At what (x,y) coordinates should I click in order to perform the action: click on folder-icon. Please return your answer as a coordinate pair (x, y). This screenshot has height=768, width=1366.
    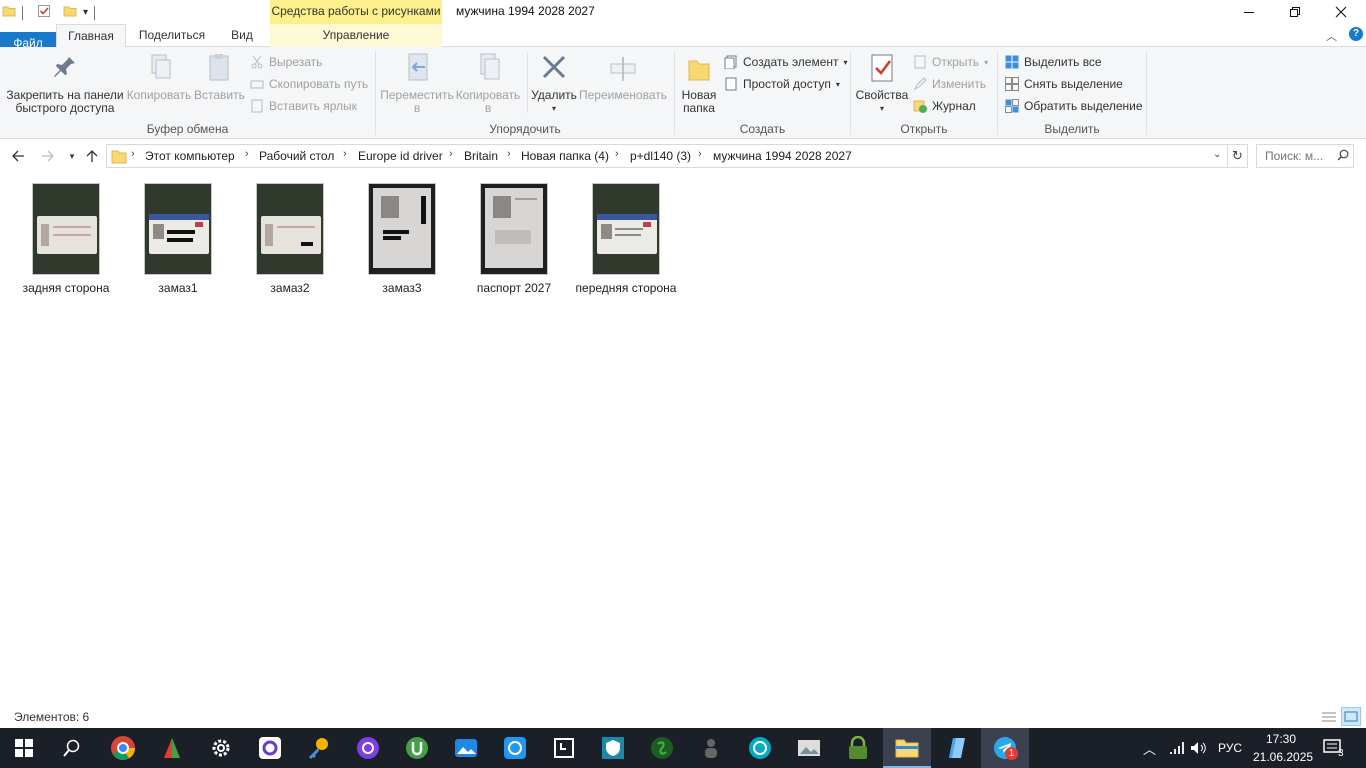
    Looking at the image, I should click on (9, 12).